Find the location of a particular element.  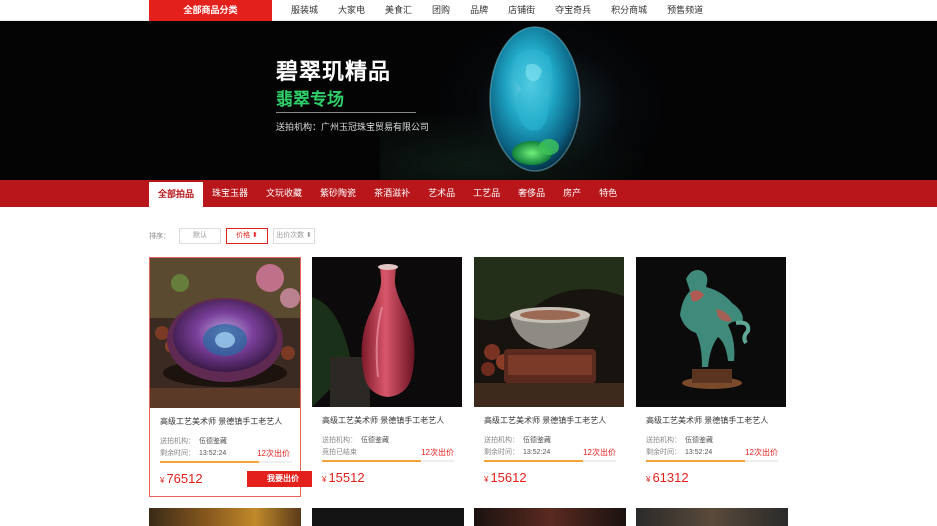

tab-all-lots: 全部拍品 is located at coordinates (176, 194).